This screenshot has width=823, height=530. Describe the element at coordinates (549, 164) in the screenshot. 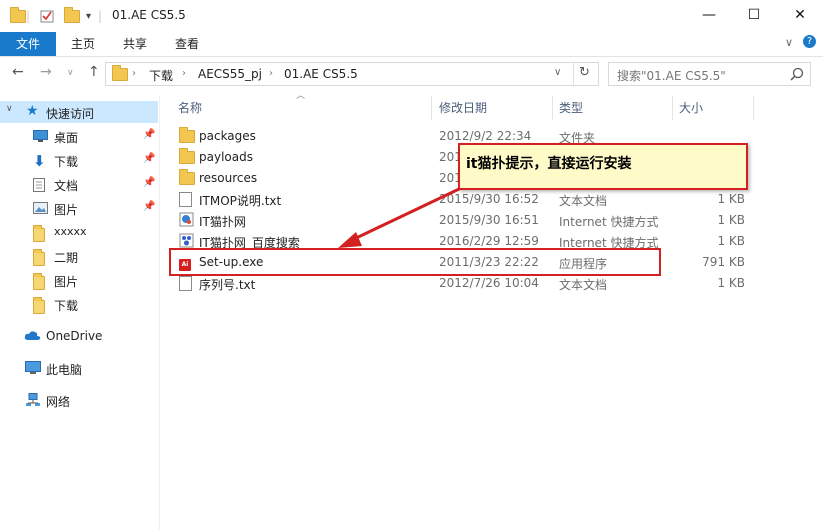

I see `callout-text: it猫扑提示，直接运行安装` at that location.